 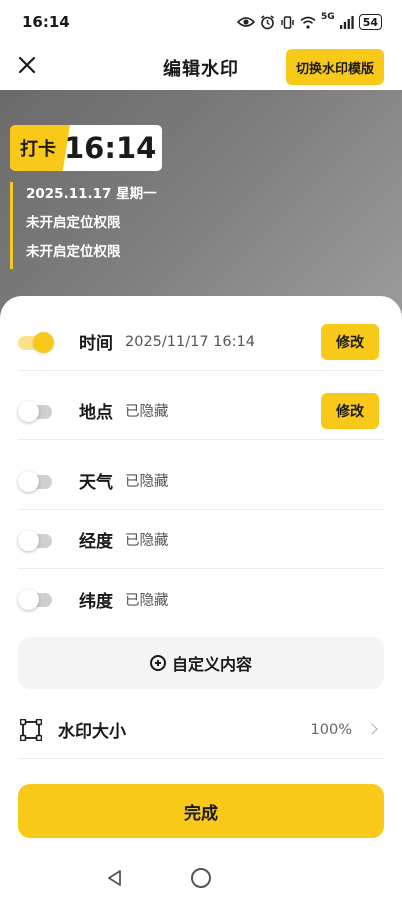 What do you see at coordinates (46, 22) in the screenshot?
I see `status-time: 16:14` at bounding box center [46, 22].